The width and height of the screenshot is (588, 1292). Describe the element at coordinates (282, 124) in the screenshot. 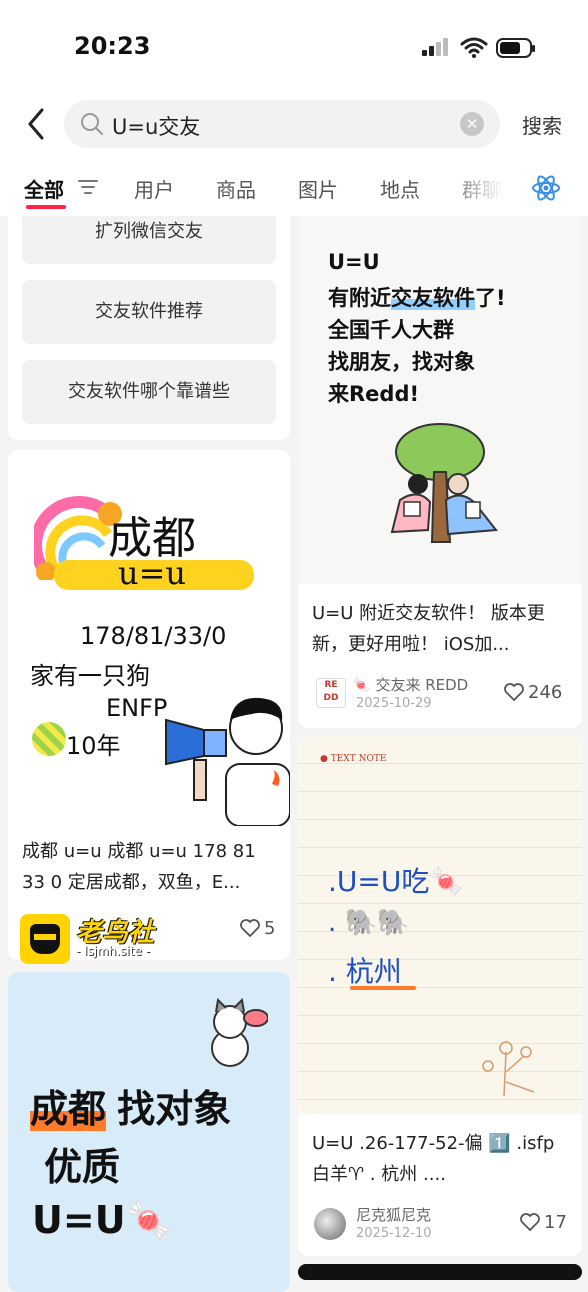

I see `search-input: U=u交友 ✕` at that location.